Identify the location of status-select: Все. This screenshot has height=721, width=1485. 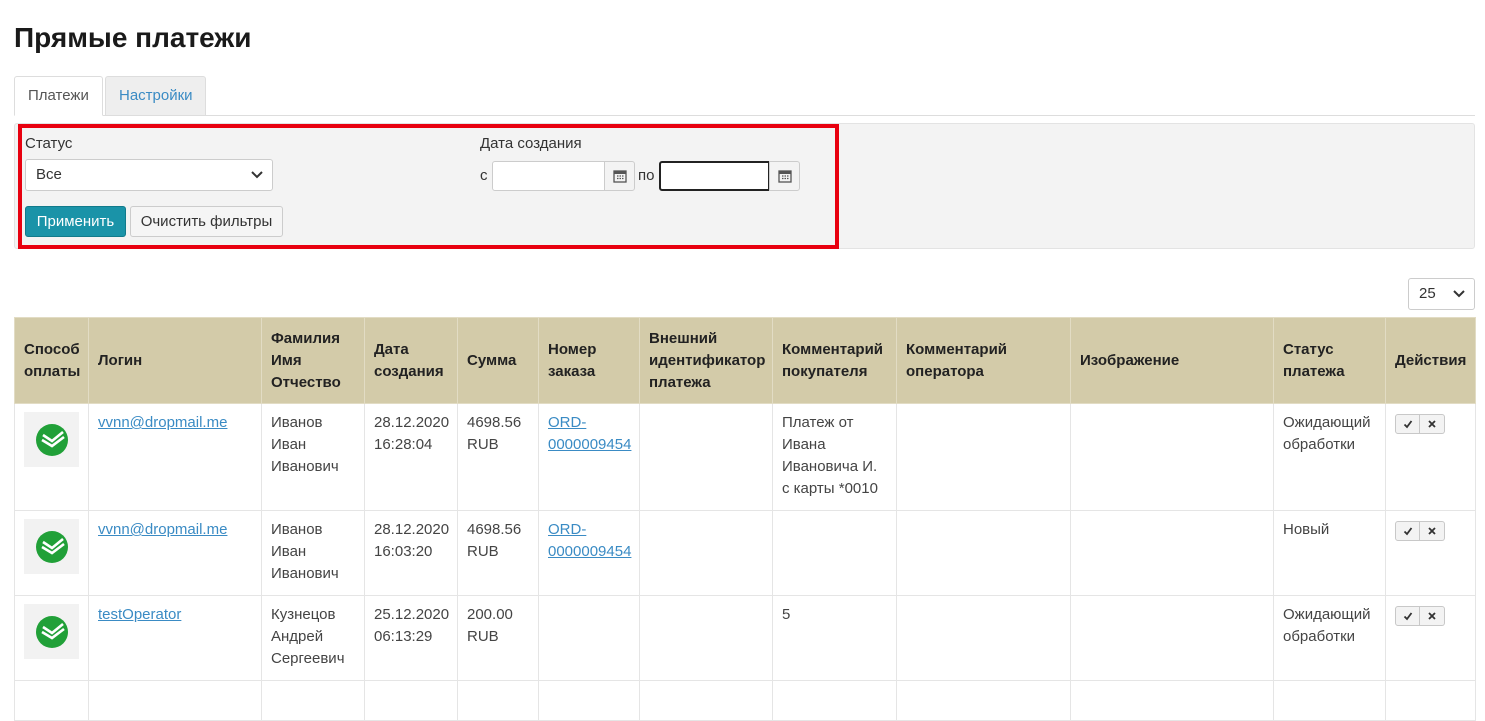
(149, 175).